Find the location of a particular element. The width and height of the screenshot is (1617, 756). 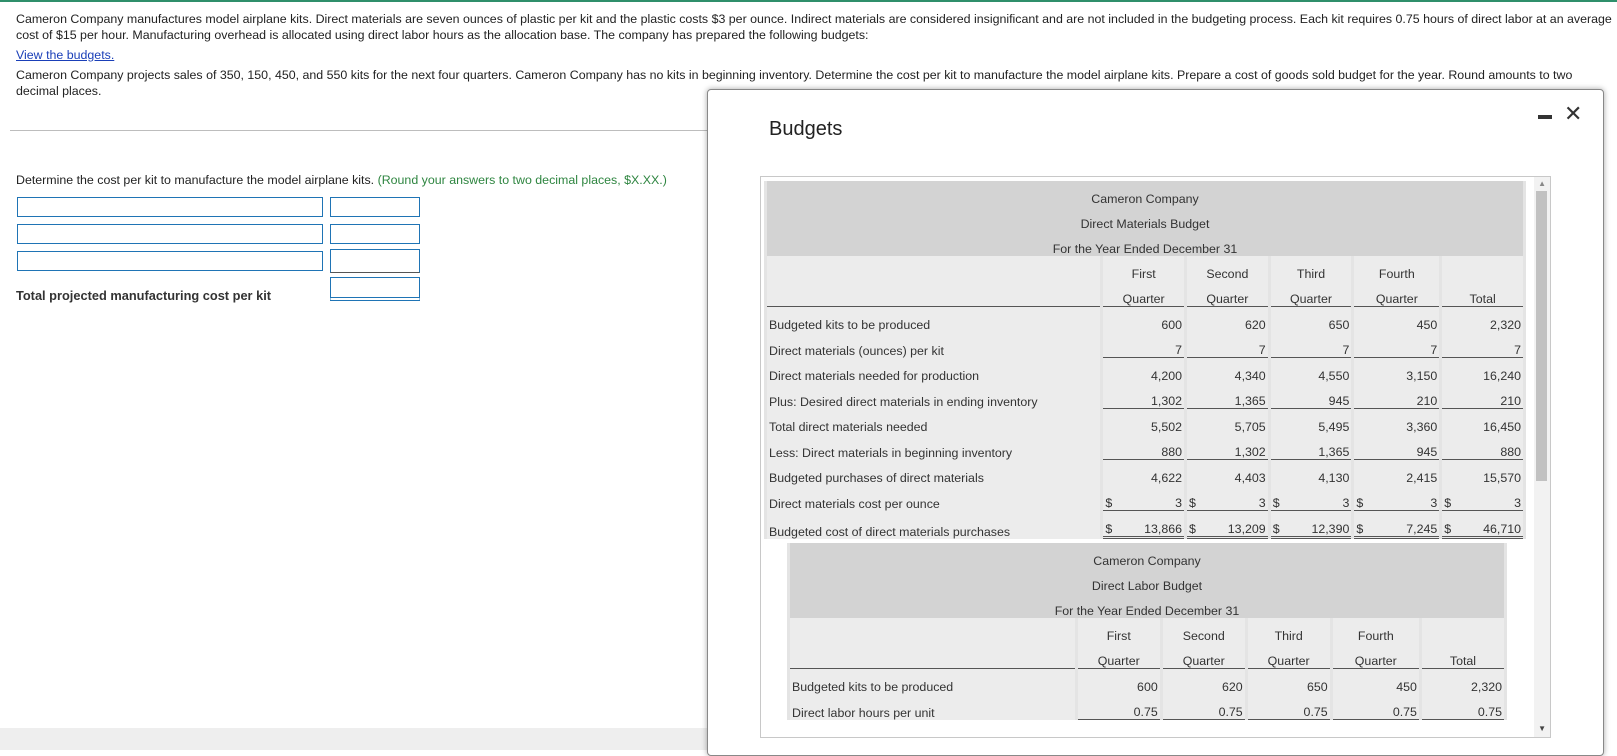

value-text: 3,360 is located at coordinates (1422, 427).